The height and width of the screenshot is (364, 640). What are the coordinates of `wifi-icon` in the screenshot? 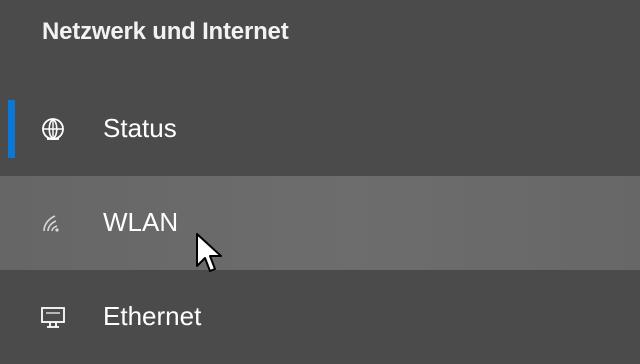 It's located at (53, 223).